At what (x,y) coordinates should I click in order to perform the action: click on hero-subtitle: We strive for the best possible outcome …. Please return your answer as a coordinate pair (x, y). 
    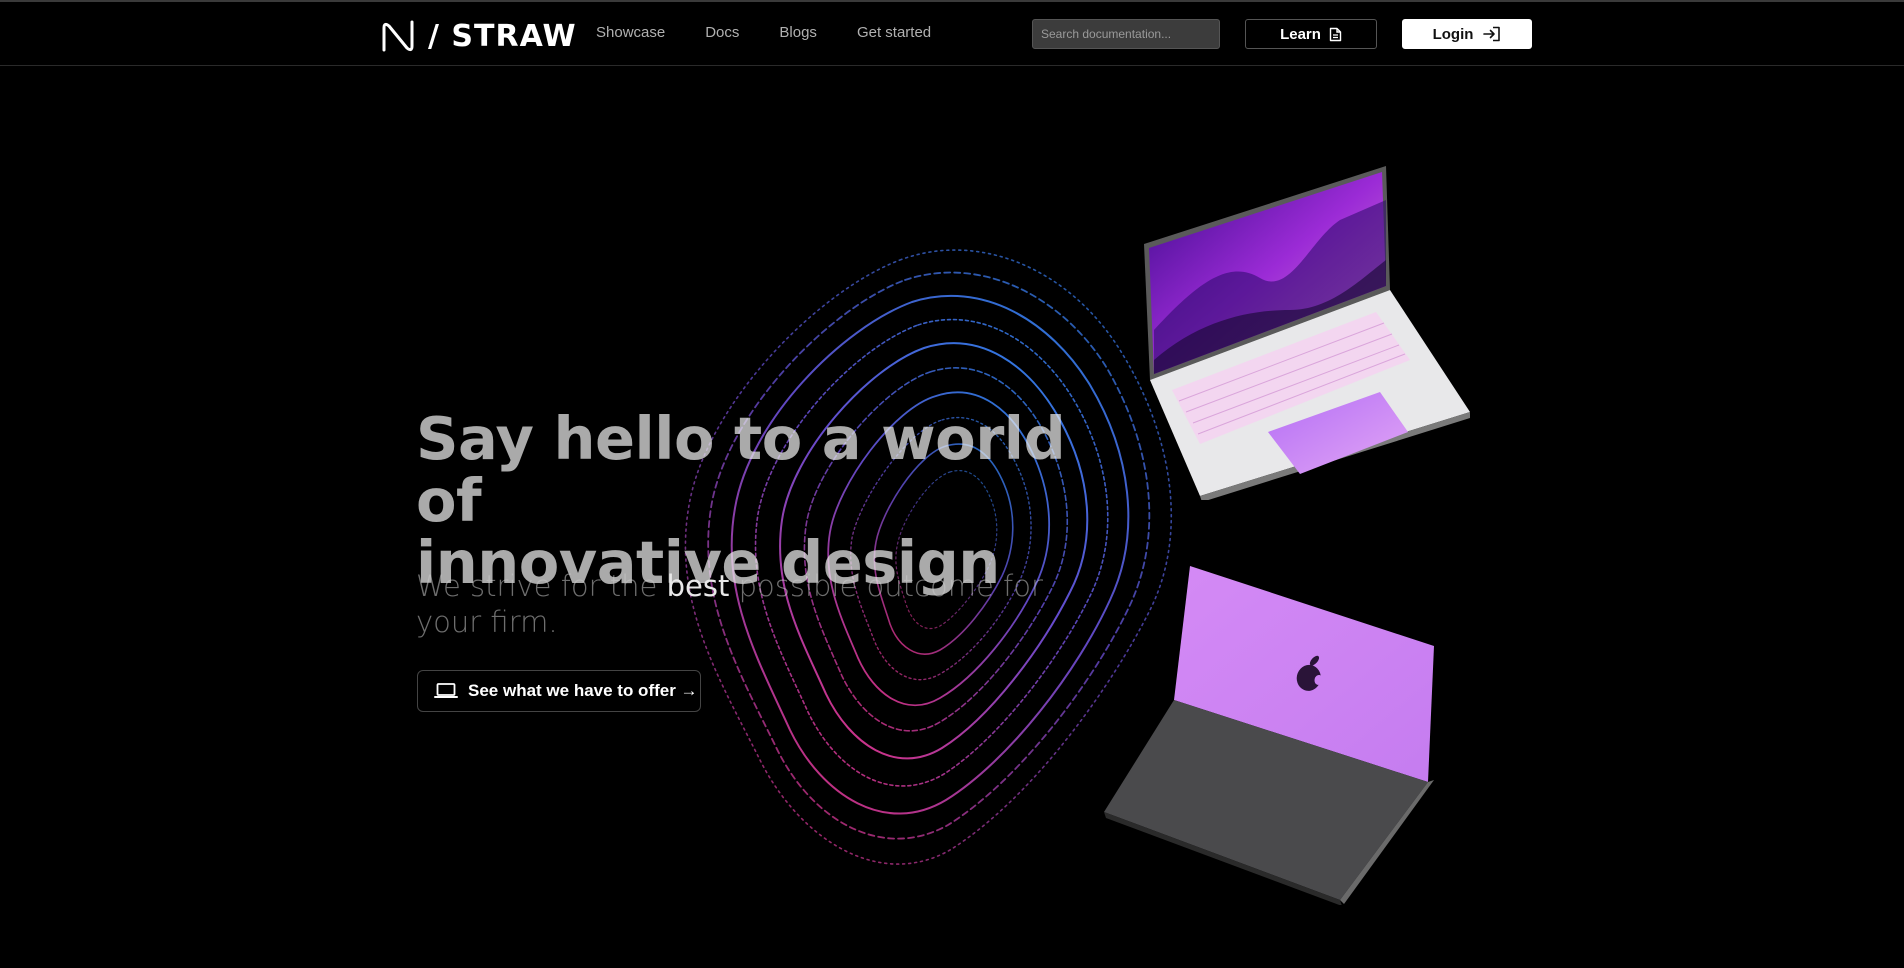
    Looking at the image, I should click on (756, 604).